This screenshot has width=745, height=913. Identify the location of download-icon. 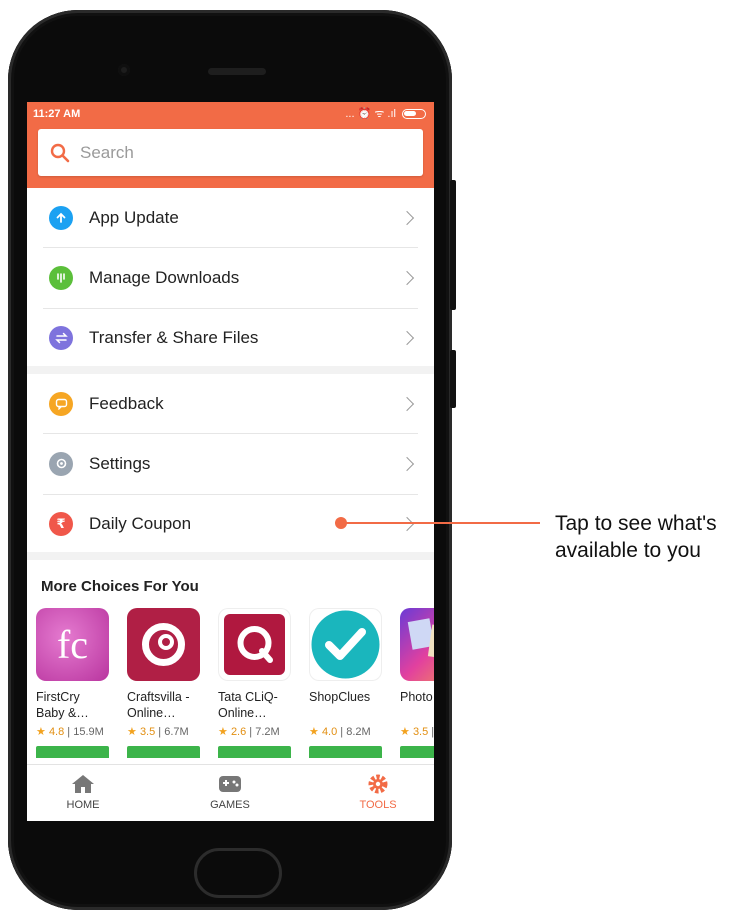
(61, 277).